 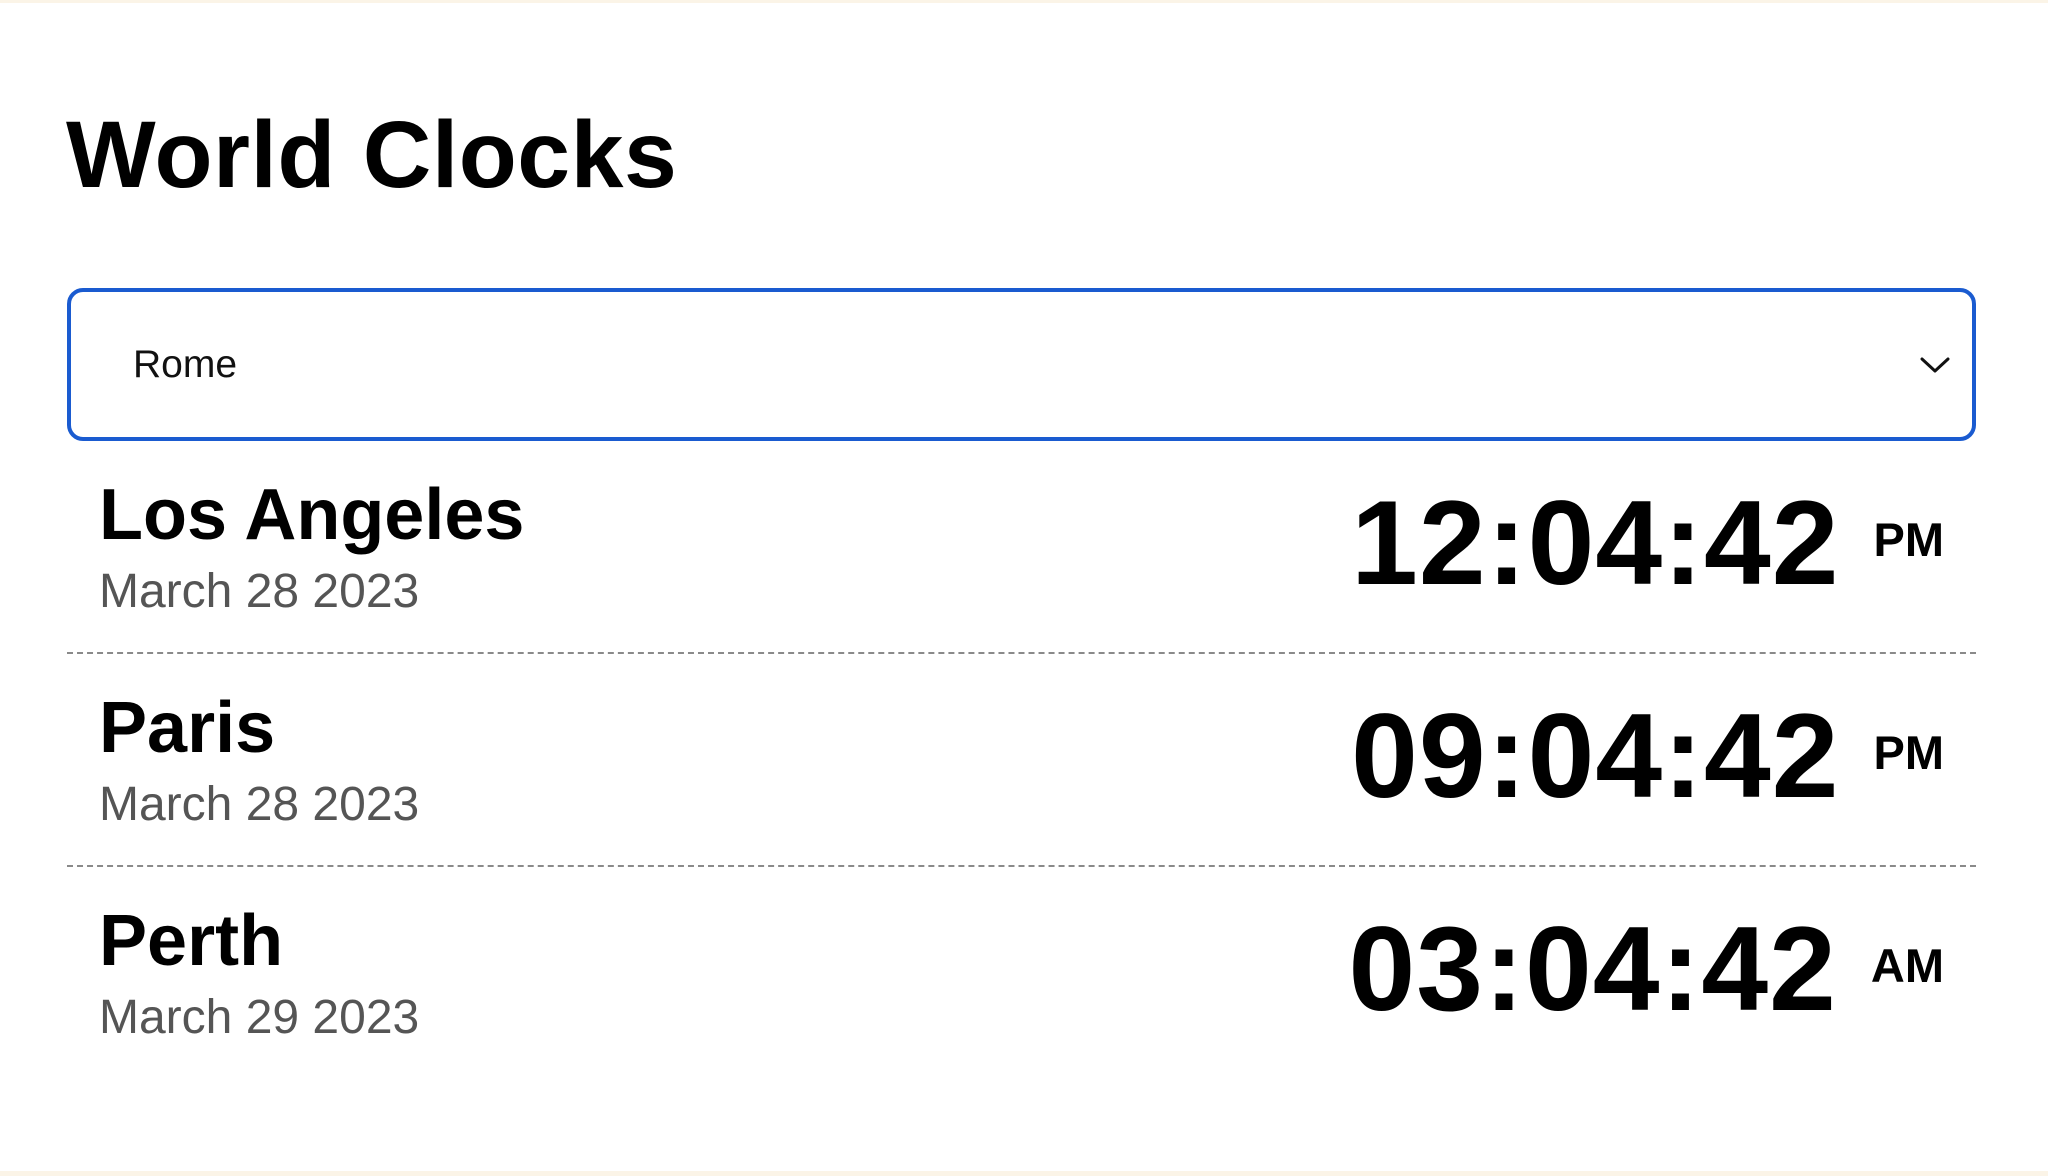 I want to click on city-name: Paris, so click(x=187, y=728).